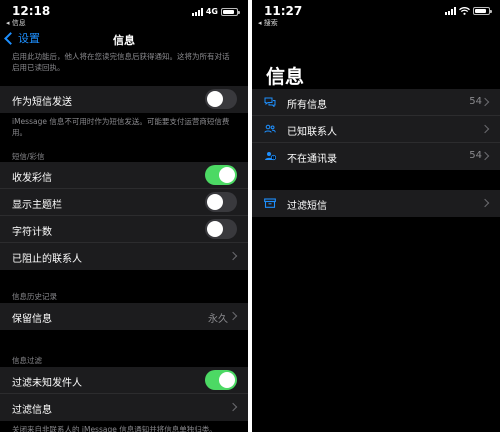  Describe the element at coordinates (47, 259) in the screenshot. I see `settings-row-label: 已阻止的联系人` at that location.